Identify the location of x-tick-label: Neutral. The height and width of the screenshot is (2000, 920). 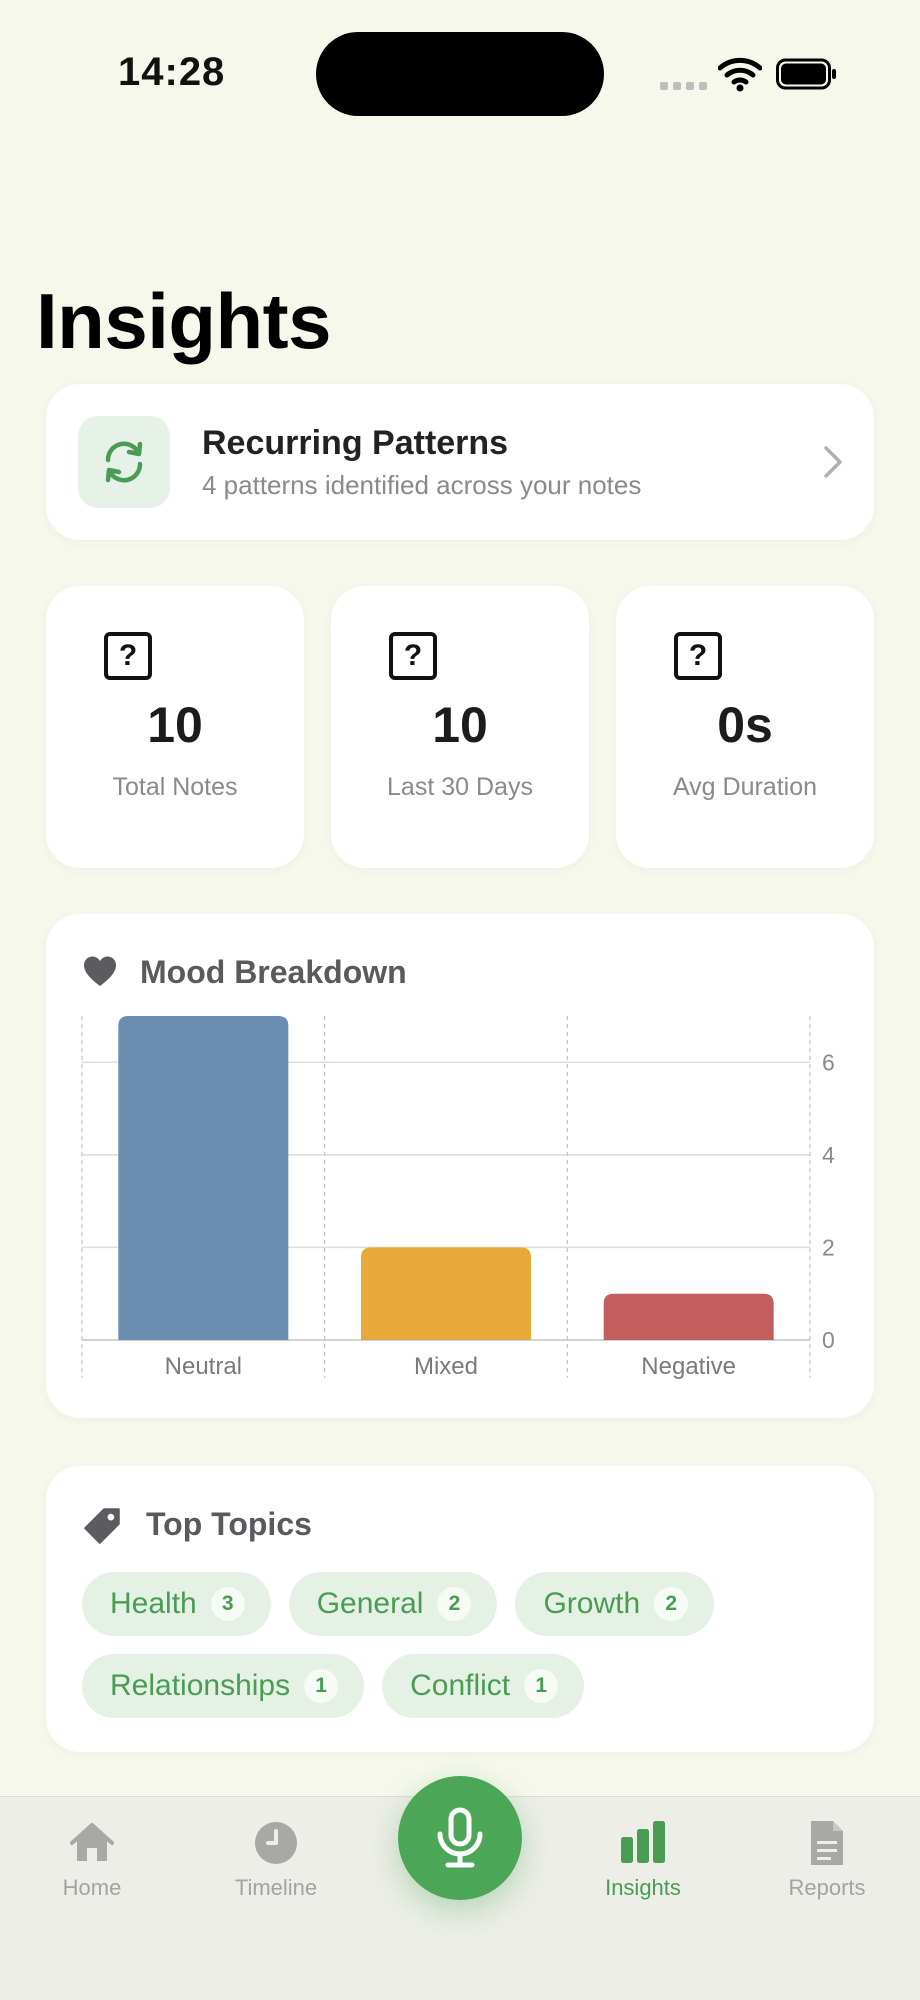
(203, 1366).